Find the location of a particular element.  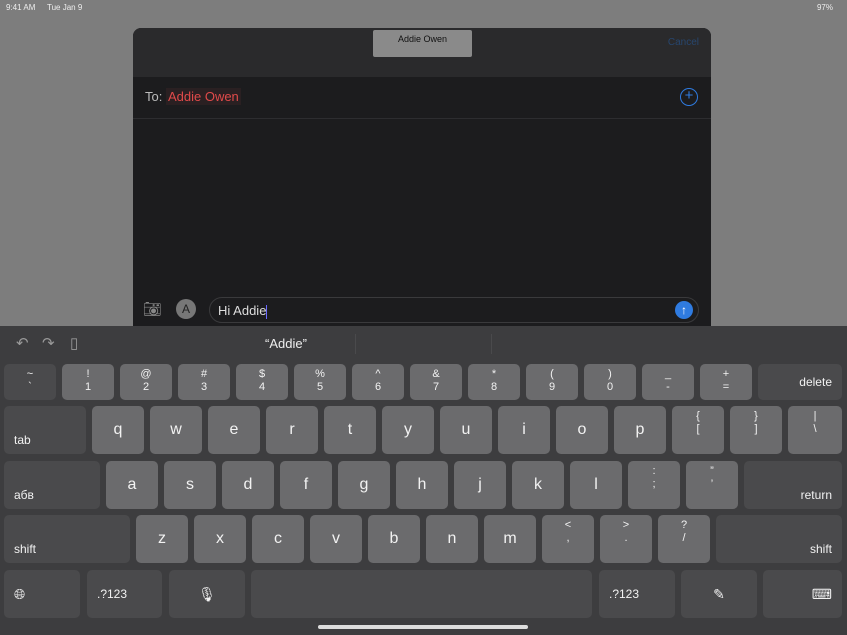

key-w: w is located at coordinates (176, 430).